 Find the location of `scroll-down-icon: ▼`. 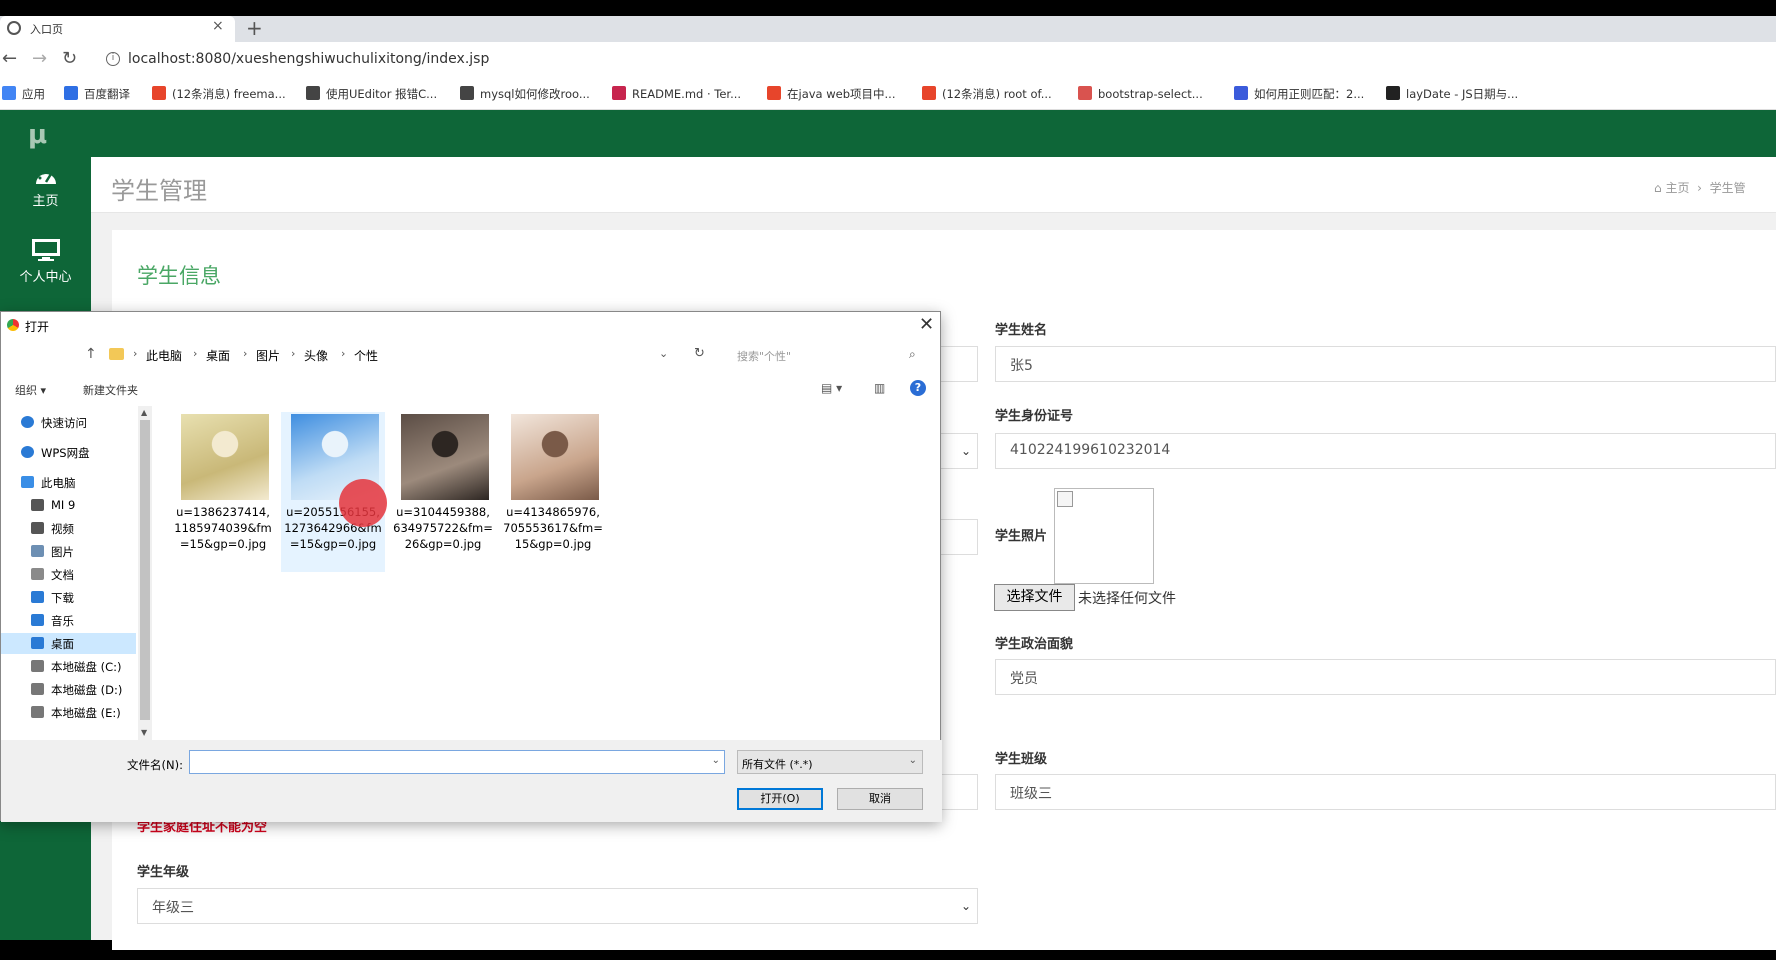

scroll-down-icon: ▼ is located at coordinates (144, 732).